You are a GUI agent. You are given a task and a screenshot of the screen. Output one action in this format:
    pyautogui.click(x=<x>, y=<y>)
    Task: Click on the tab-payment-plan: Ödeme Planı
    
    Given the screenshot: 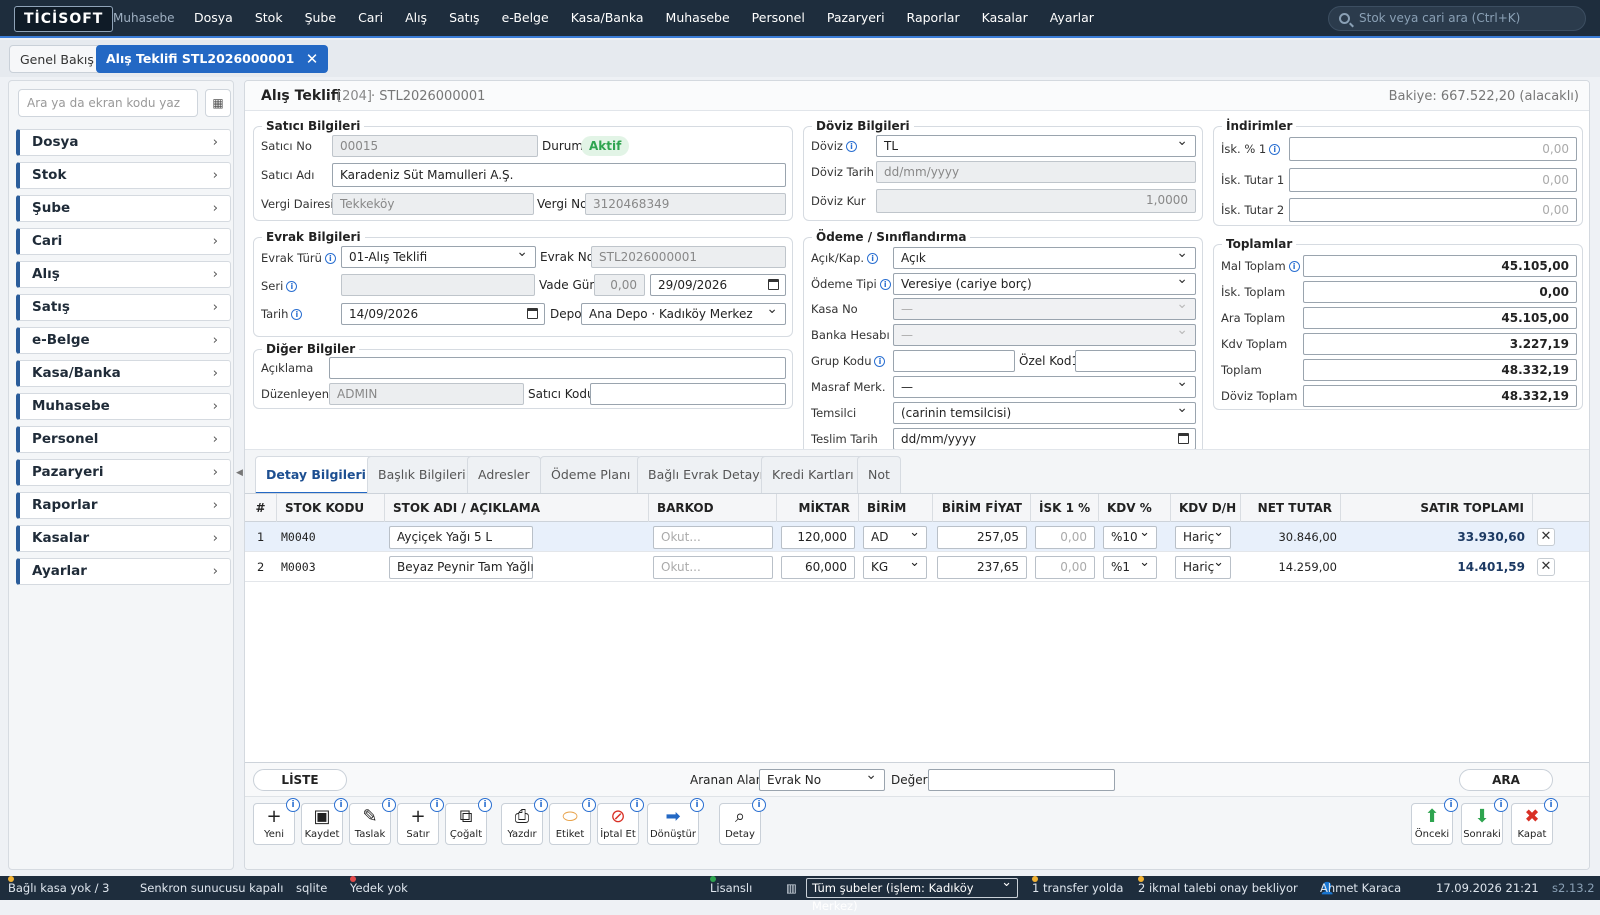 What is the action you would take?
    pyautogui.click(x=591, y=475)
    